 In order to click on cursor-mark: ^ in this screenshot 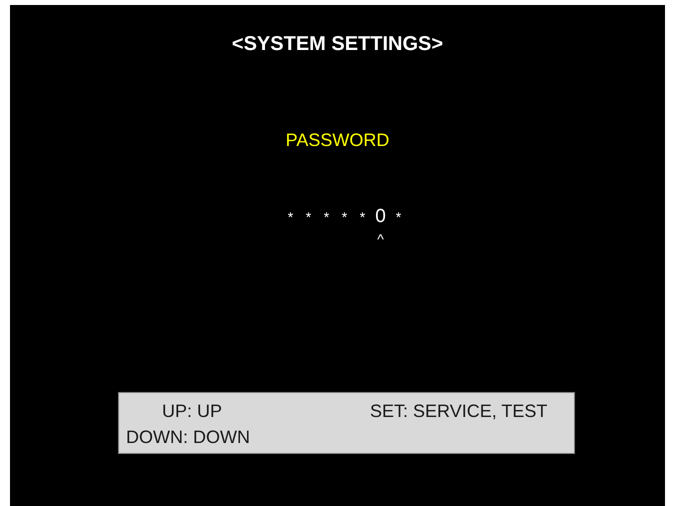, I will do `click(380, 239)`.